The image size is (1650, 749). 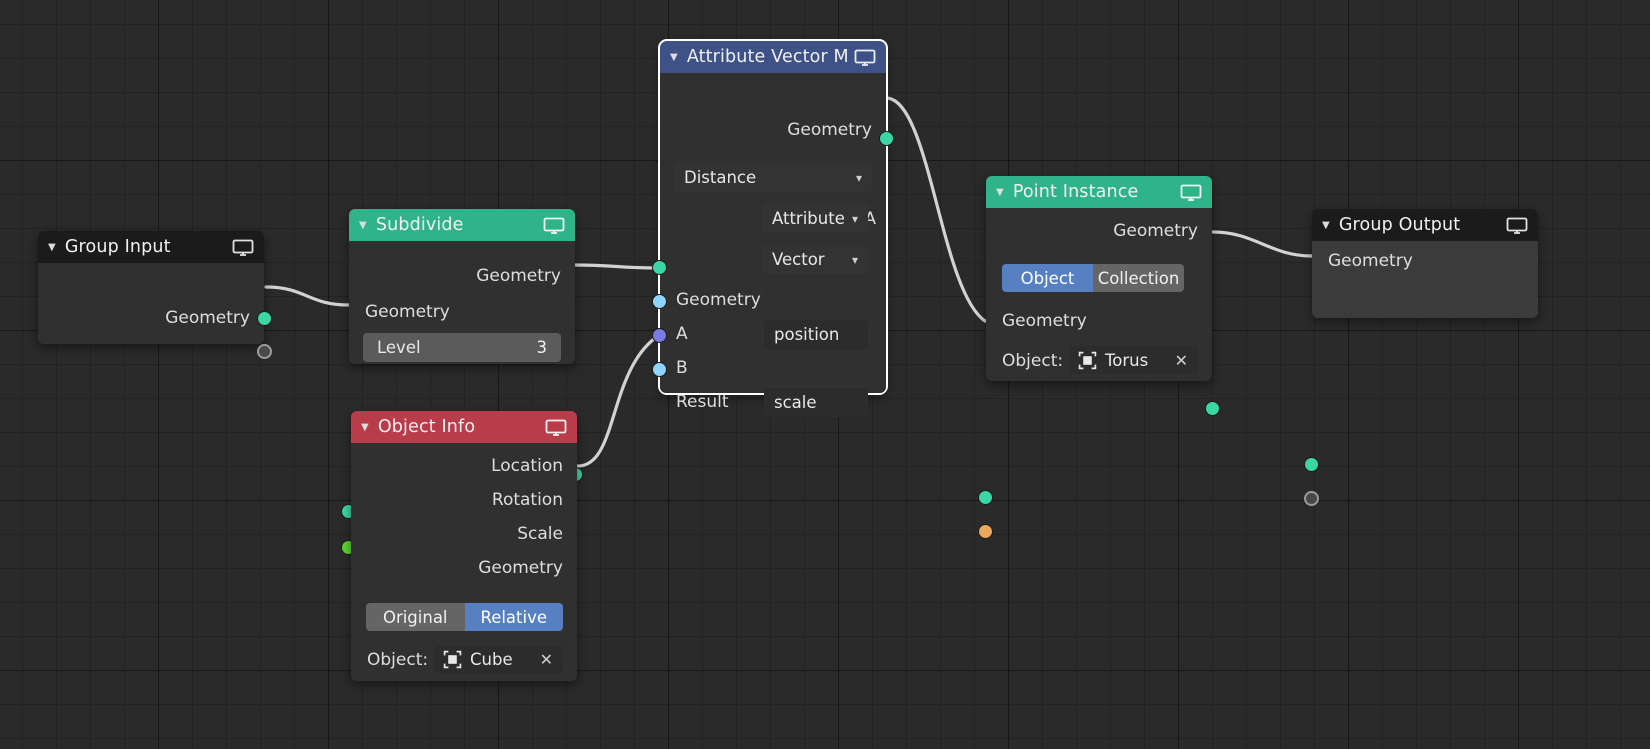 What do you see at coordinates (1212, 408) in the screenshot?
I see `socket-point-instance-geometry-out` at bounding box center [1212, 408].